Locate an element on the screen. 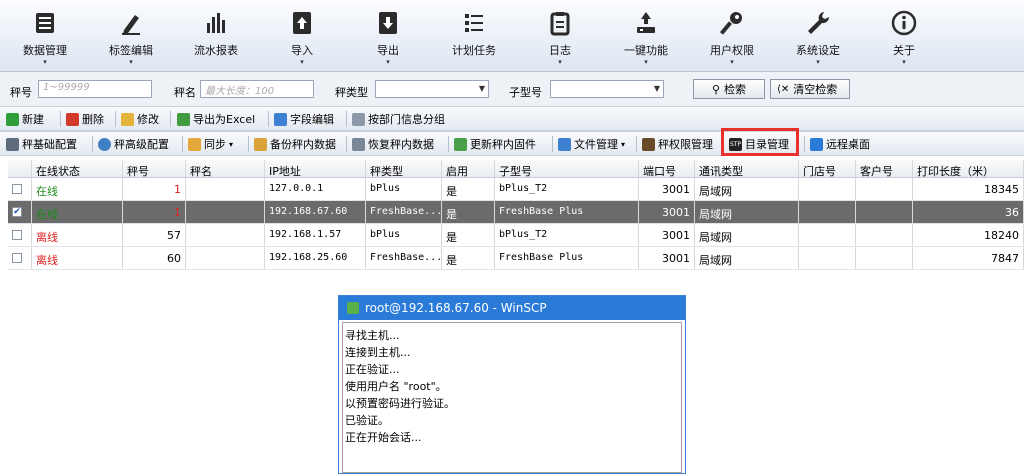 The width and height of the screenshot is (1024, 474). backup-label: 备份秤内数据 is located at coordinates (303, 144).